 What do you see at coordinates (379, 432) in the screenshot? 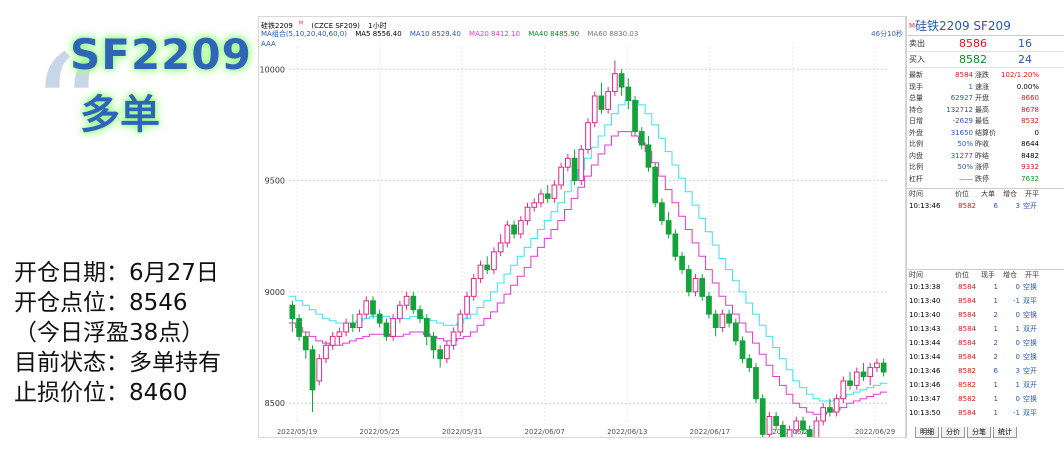
I see `x-tick-label: 2022/05/25` at bounding box center [379, 432].